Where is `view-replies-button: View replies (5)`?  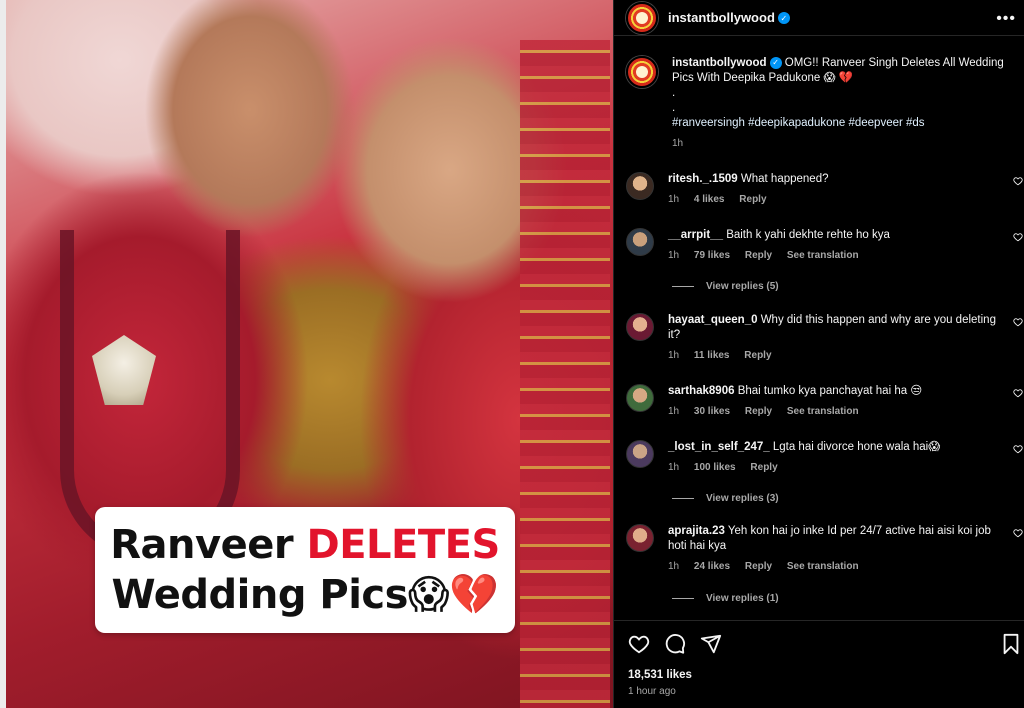 view-replies-button: View replies (5) is located at coordinates (725, 286).